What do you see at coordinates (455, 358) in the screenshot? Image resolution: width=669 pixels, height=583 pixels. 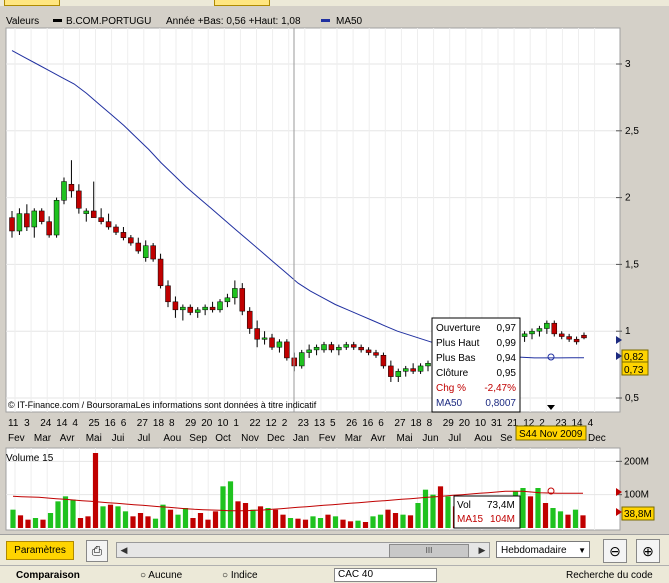 I see `tooltip-label: Plus Bas` at bounding box center [455, 358].